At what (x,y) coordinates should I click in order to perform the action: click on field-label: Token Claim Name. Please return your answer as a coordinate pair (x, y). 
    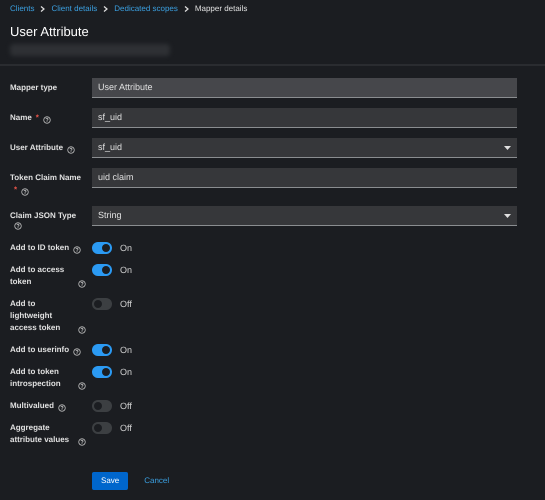
    Looking at the image, I should click on (45, 178).